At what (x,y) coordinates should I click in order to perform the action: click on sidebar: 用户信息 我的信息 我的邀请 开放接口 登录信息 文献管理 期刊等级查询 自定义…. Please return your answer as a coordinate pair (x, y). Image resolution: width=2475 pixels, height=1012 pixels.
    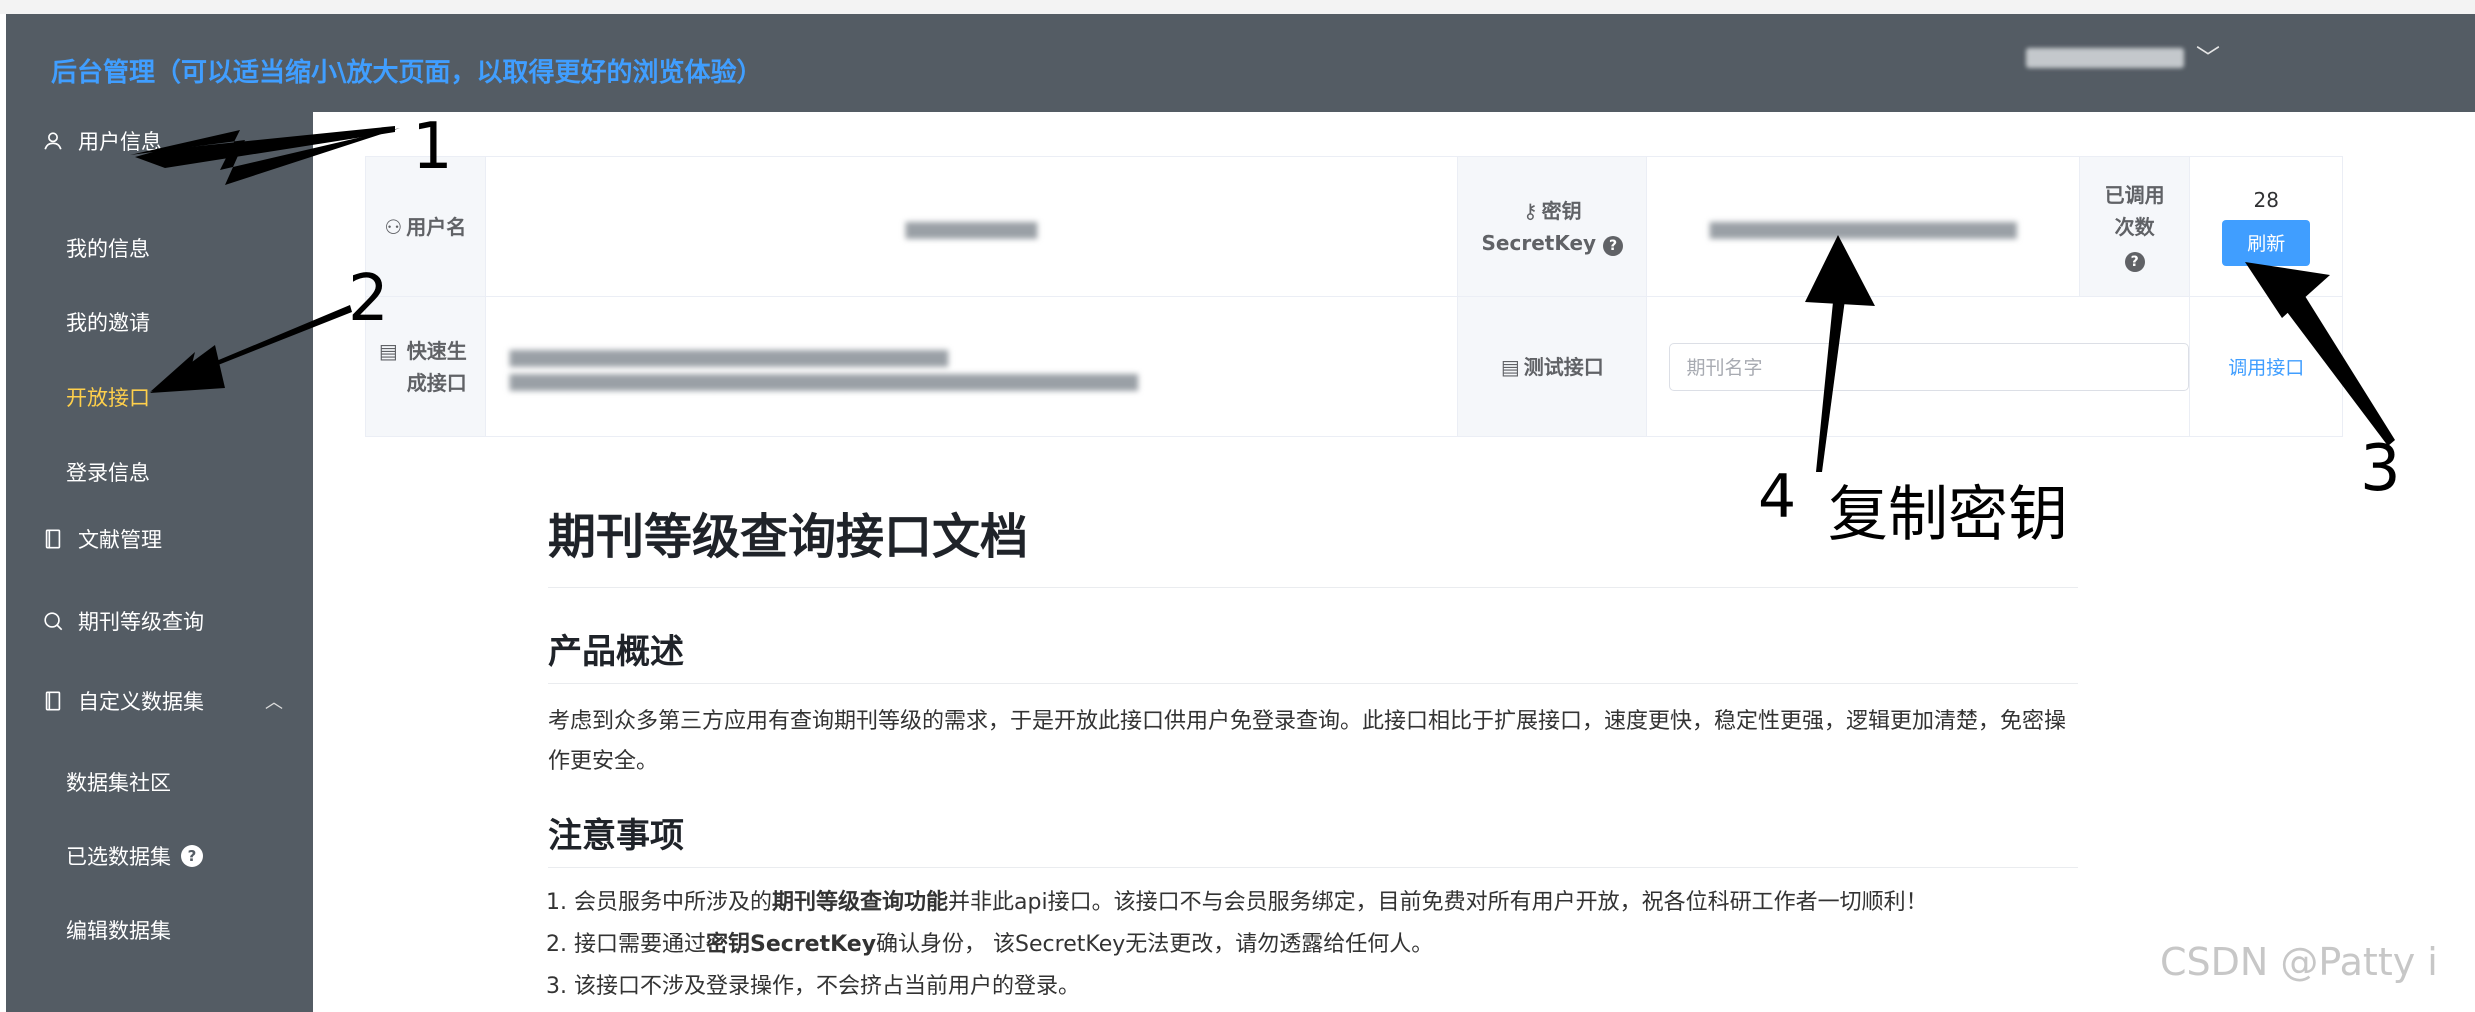
    Looking at the image, I should click on (159, 562).